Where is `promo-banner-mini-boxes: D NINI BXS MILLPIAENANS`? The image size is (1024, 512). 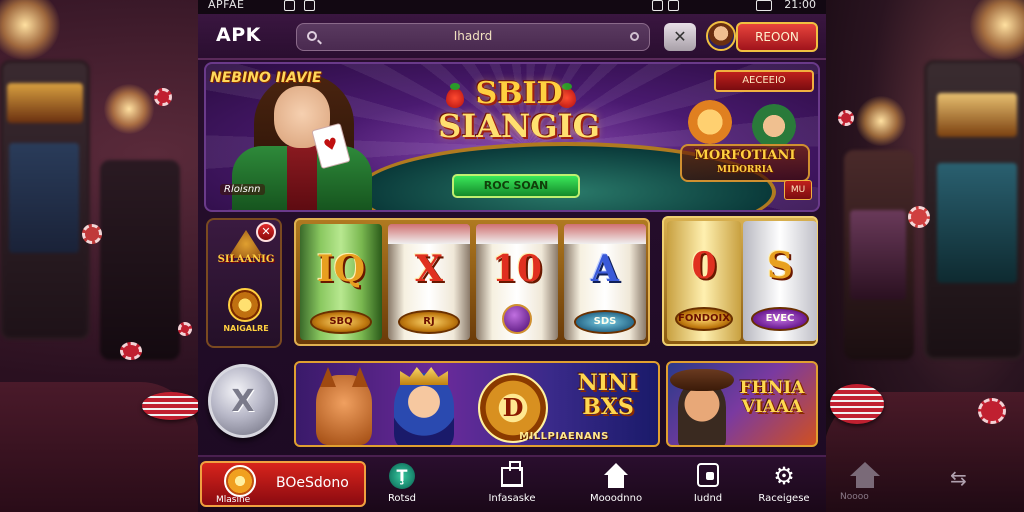
promo-banner-mini-boxes: D NINI BXS MILLPIAENANS is located at coordinates (477, 404).